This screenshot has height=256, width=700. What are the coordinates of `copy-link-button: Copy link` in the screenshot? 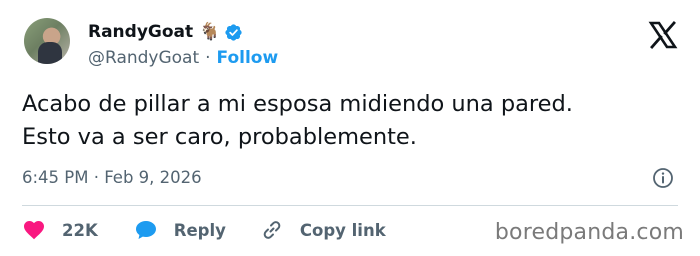 It's located at (323, 230).